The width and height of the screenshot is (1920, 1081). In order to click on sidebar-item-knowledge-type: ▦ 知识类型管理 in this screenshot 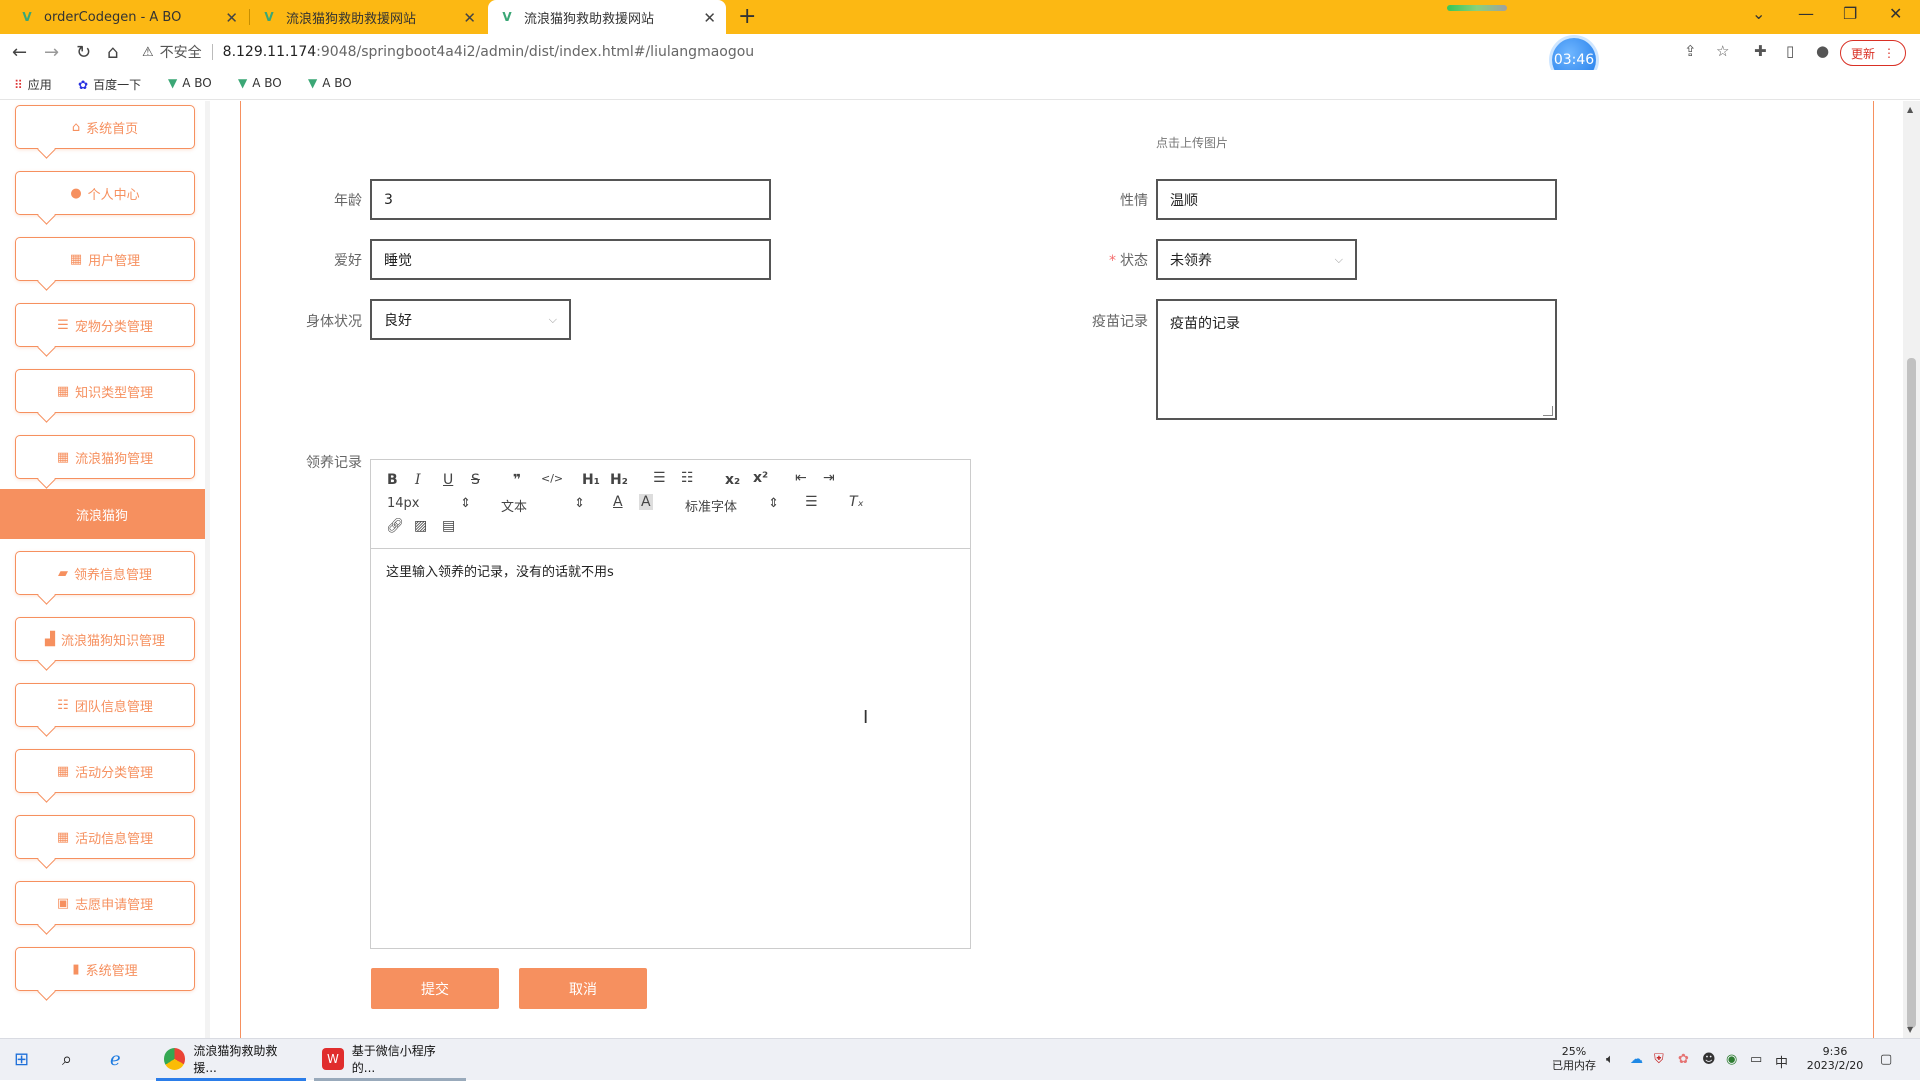, I will do `click(105, 391)`.